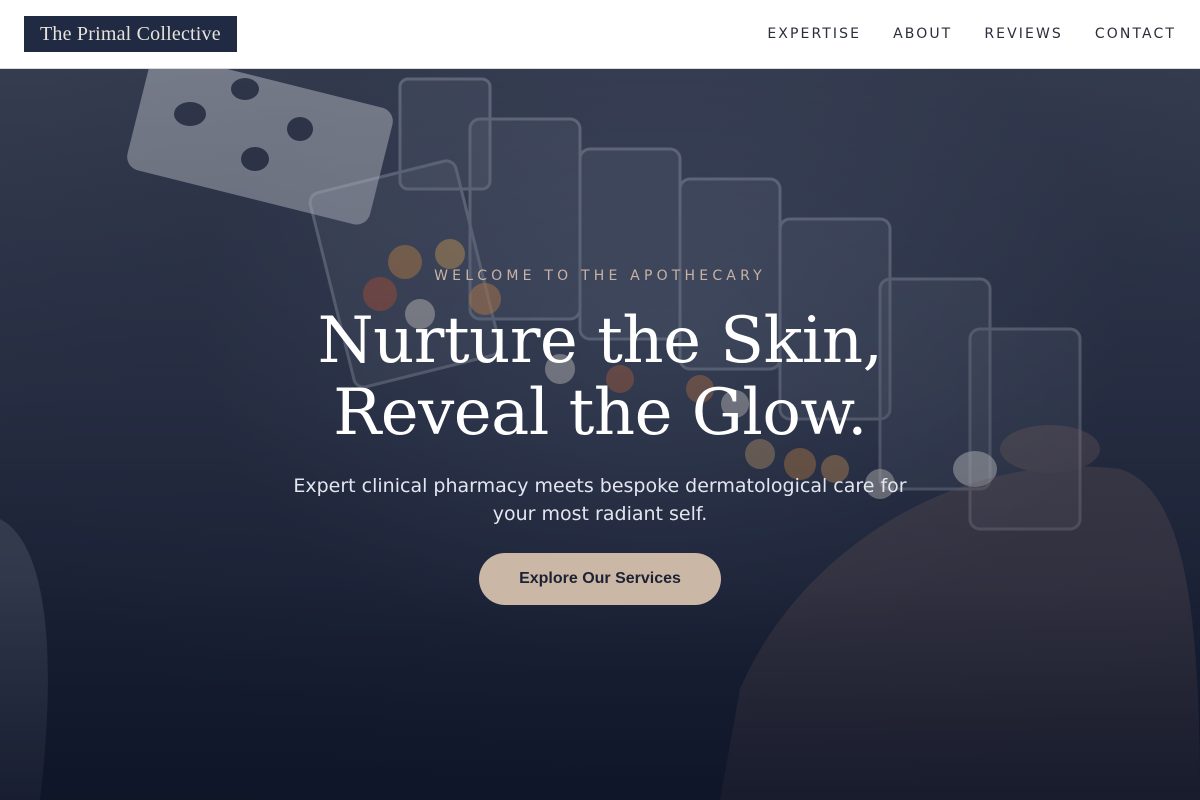 This screenshot has width=1200, height=800. Describe the element at coordinates (1135, 34) in the screenshot. I see `nav-link-contact: CONTACT` at that location.